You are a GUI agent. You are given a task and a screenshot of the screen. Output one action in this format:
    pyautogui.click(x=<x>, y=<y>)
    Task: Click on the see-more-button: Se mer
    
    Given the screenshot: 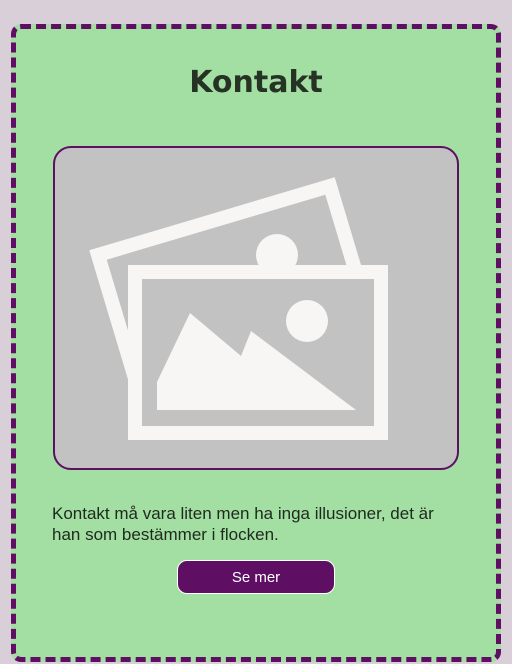 What is the action you would take?
    pyautogui.click(x=256, y=577)
    